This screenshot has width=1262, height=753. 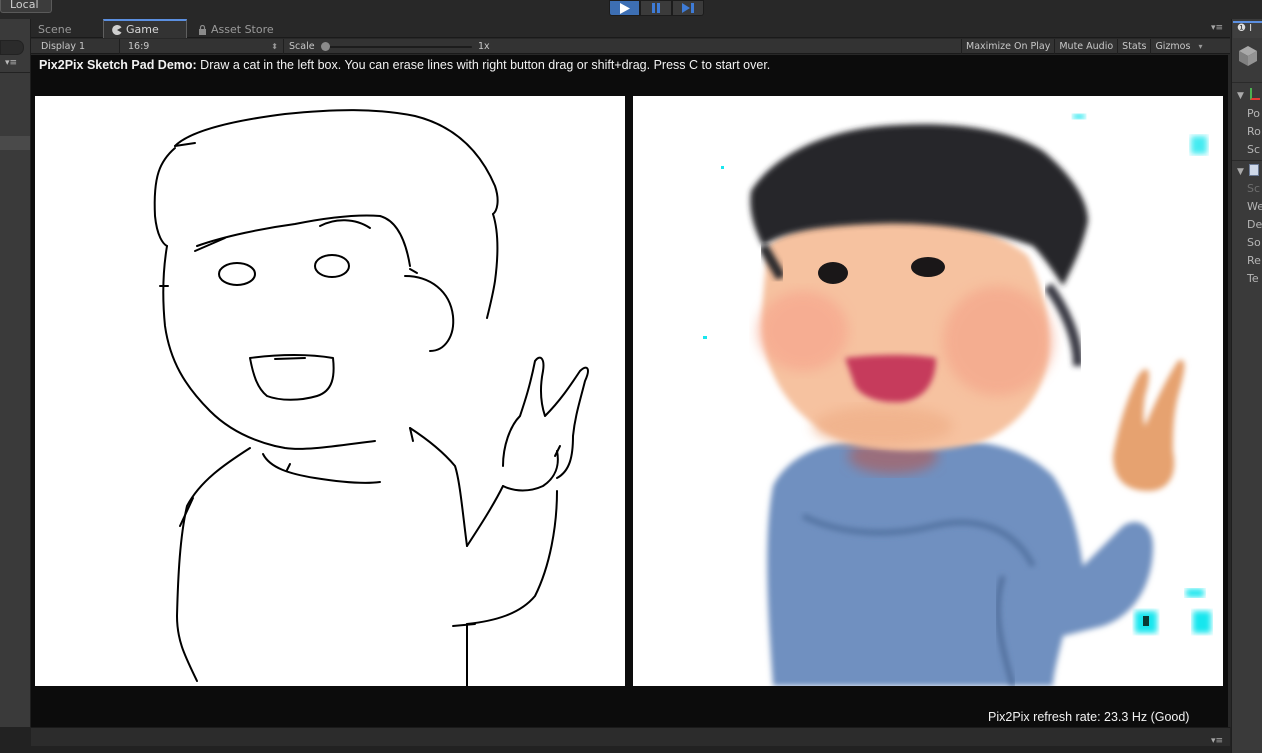 I want to click on hierarchy-selected-row, so click(x=15, y=143).